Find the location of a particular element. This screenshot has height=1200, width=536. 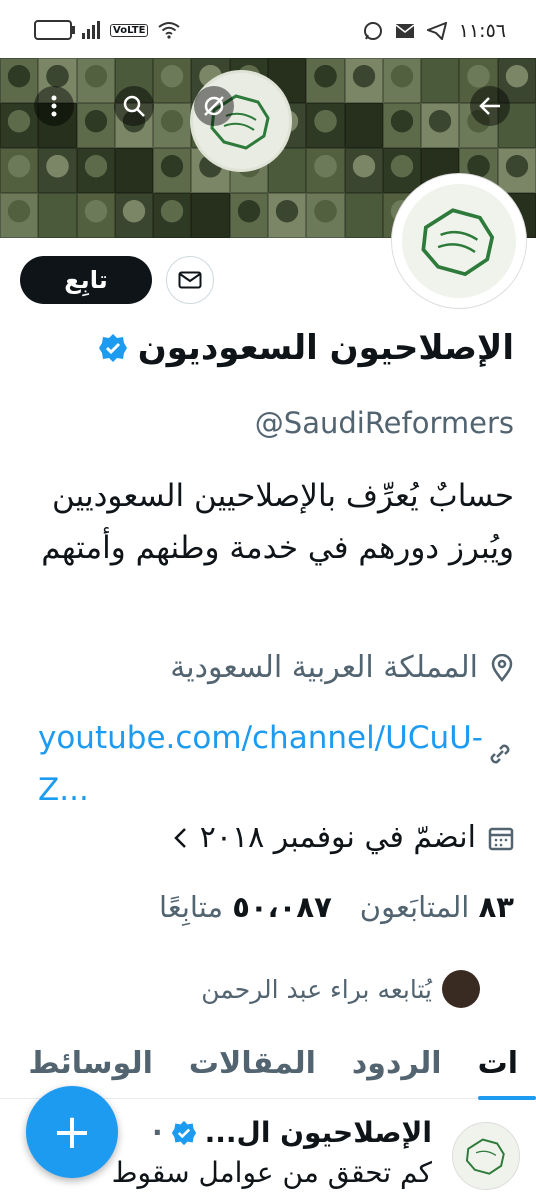

signal-icon is located at coordinates (91, 30).